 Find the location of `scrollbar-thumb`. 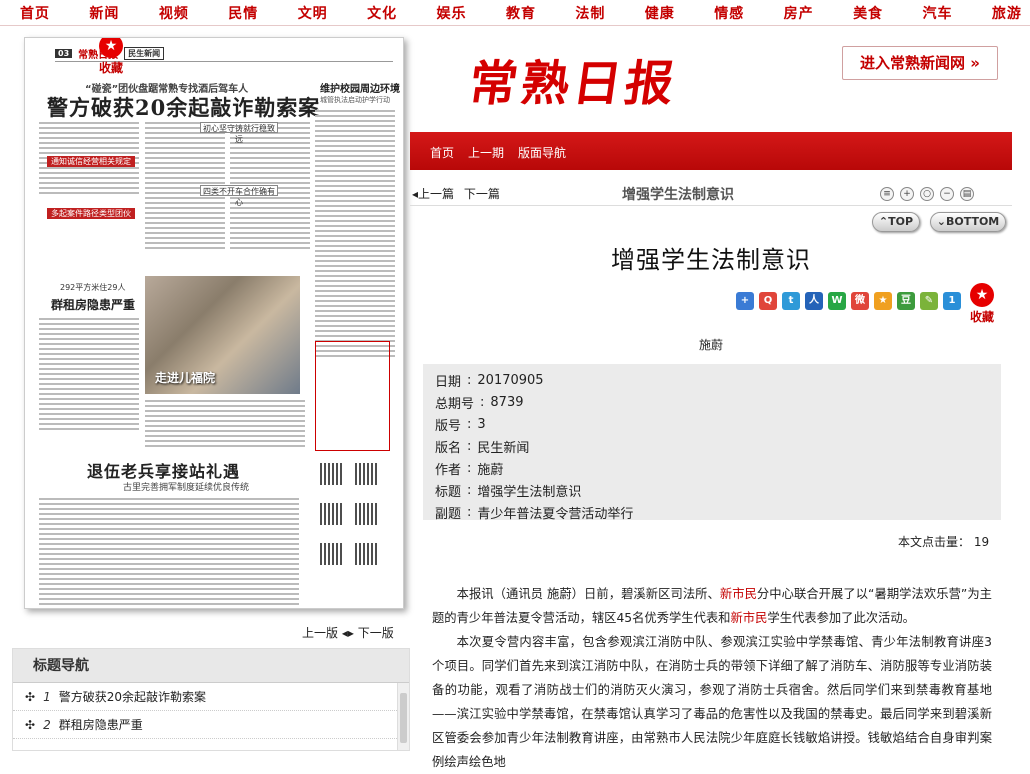

scrollbar-thumb is located at coordinates (403, 718).